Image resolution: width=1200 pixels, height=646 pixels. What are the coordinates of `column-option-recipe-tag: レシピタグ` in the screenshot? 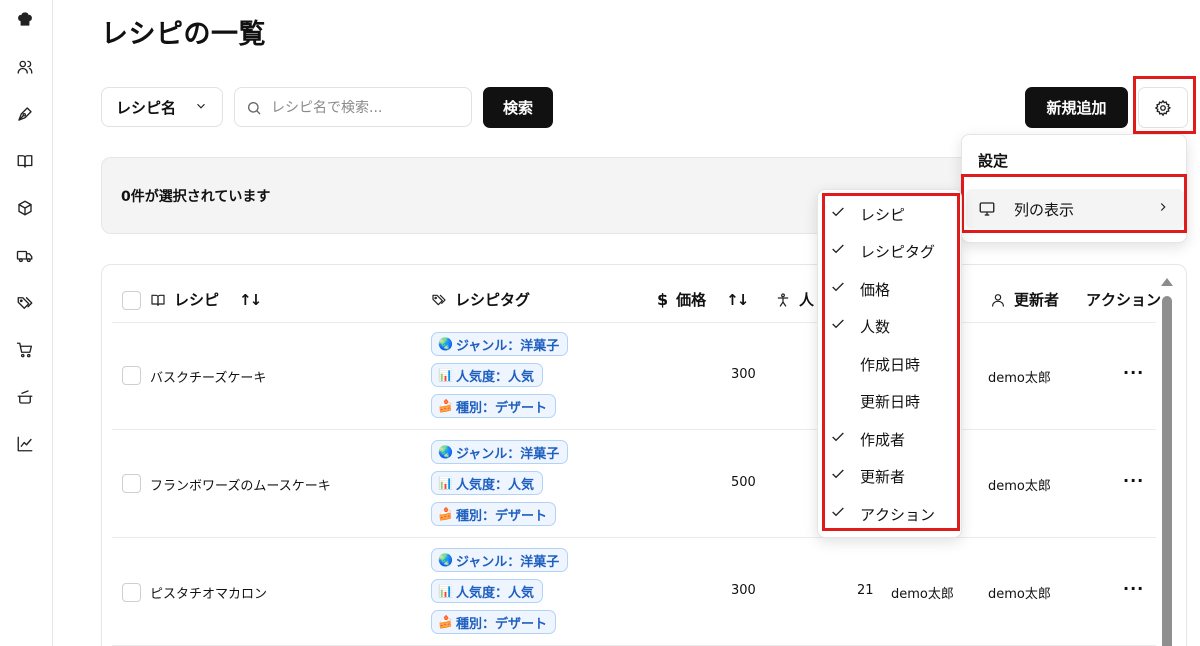 It's located at (890, 250).